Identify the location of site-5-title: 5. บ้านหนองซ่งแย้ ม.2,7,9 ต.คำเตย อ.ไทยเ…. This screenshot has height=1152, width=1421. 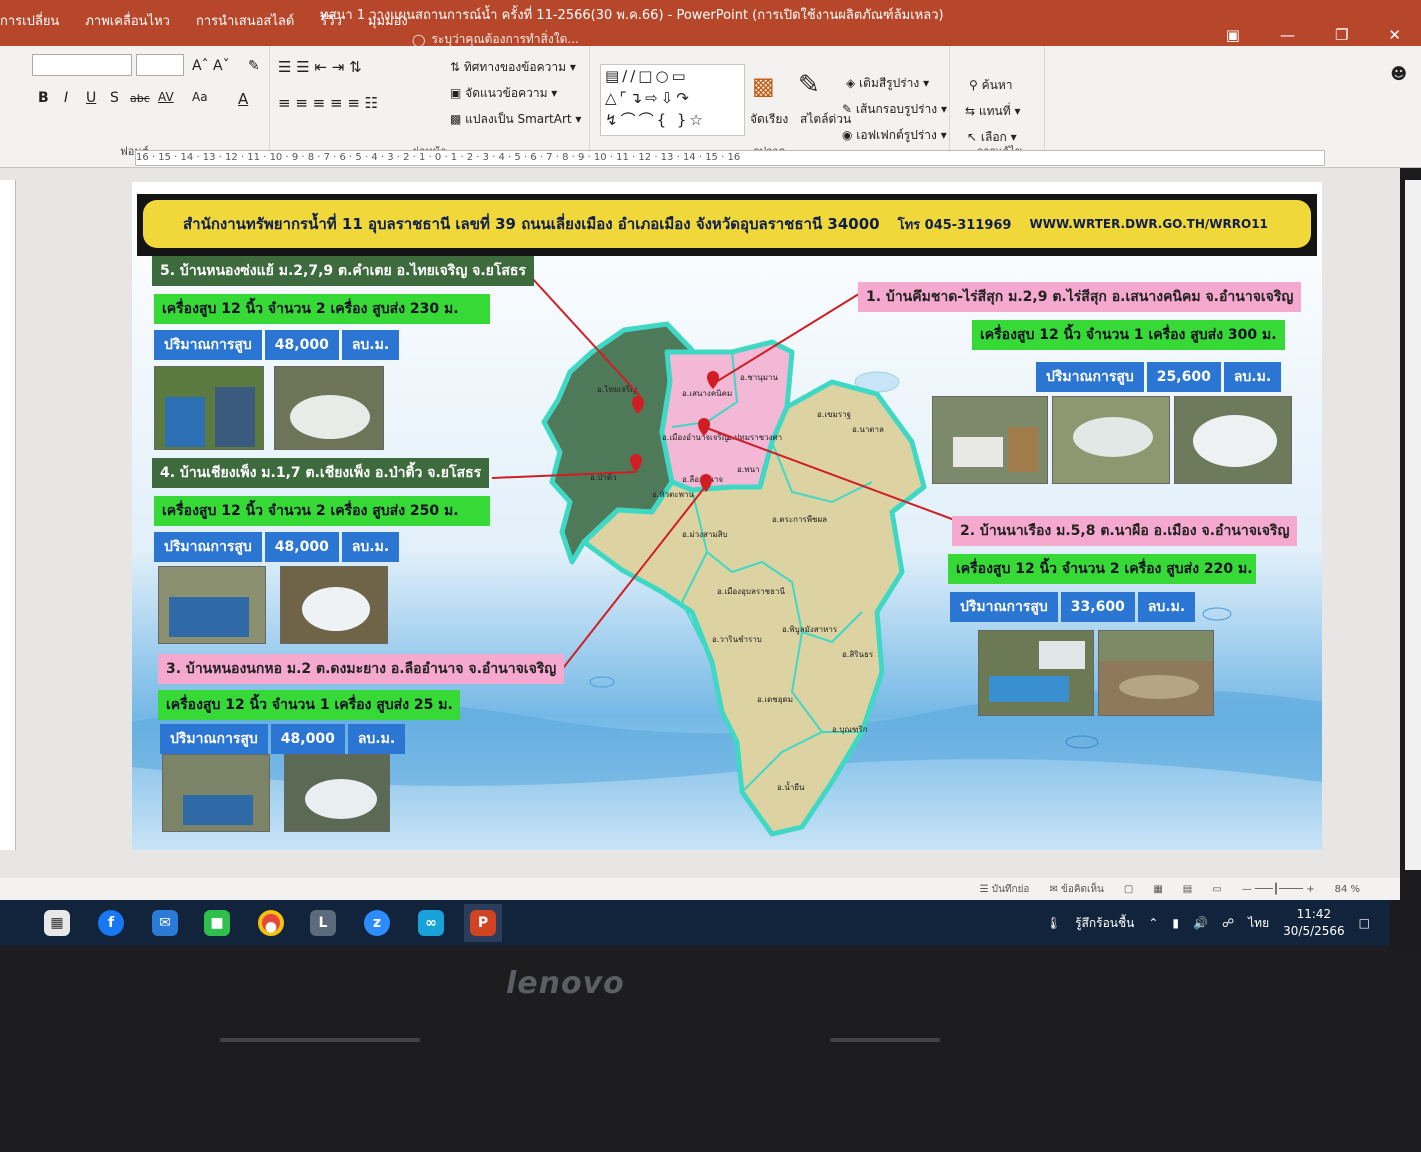
(343, 271).